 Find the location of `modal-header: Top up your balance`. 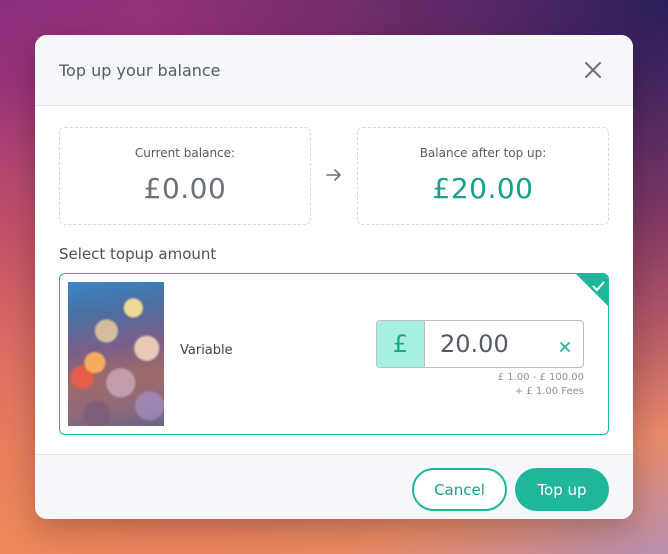

modal-header: Top up your balance is located at coordinates (334, 70).